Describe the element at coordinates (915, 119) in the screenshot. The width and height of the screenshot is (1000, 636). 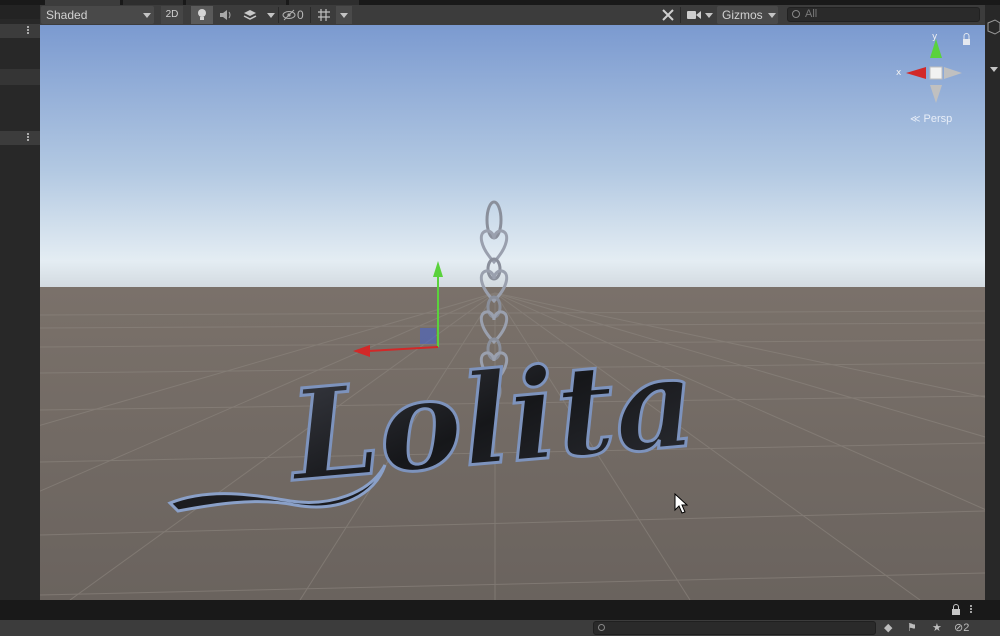
I see `projection-icon: ≪` at that location.